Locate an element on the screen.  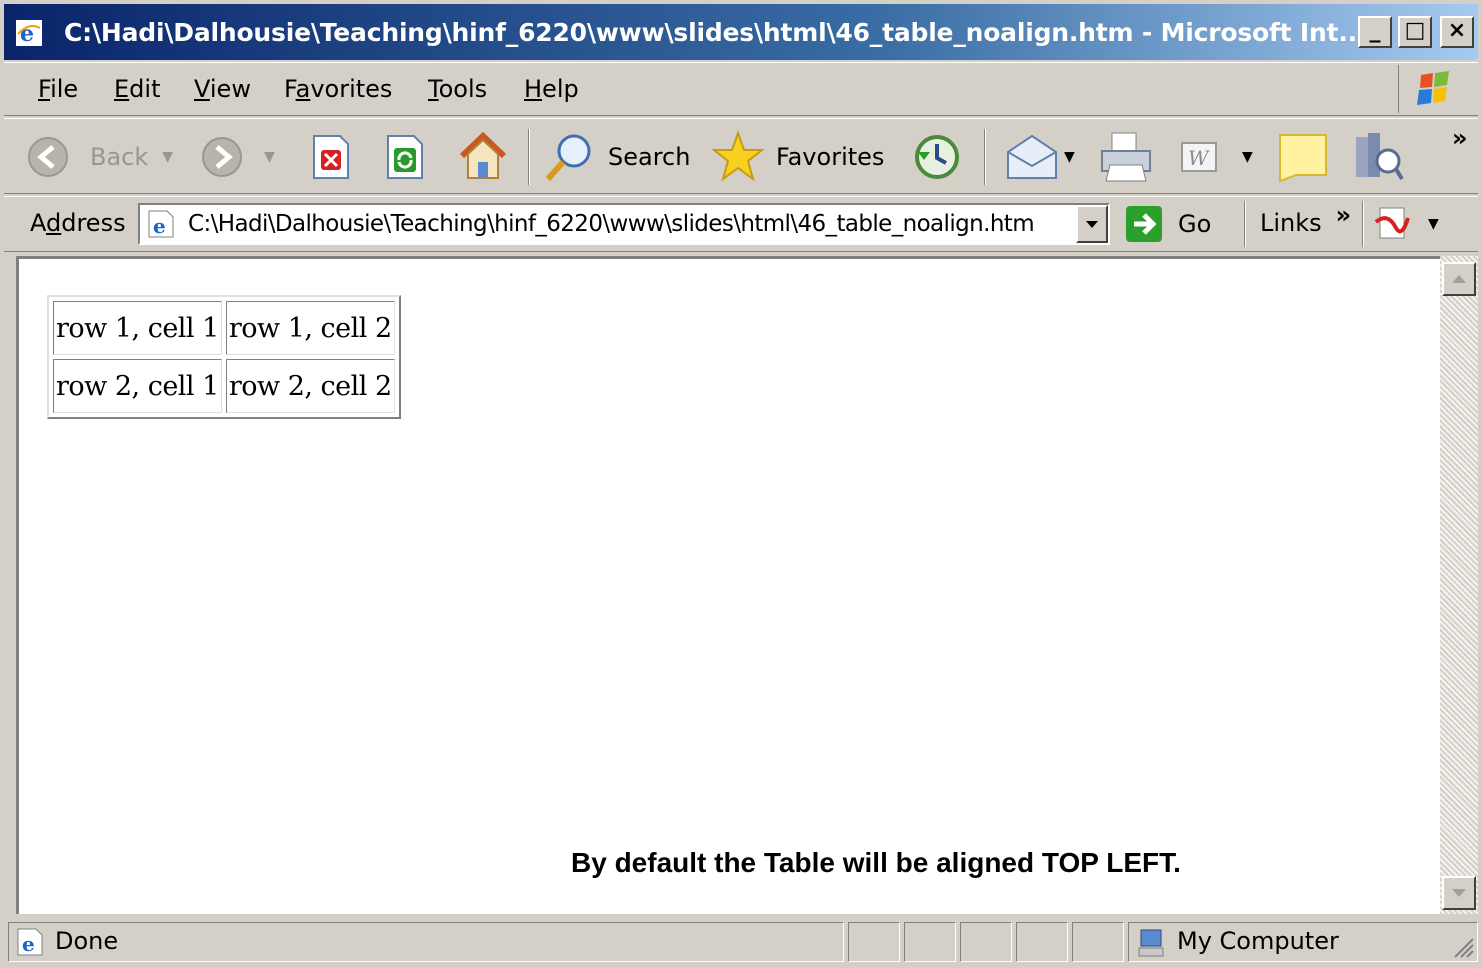
links-button: Links » is located at coordinates (1305, 219).